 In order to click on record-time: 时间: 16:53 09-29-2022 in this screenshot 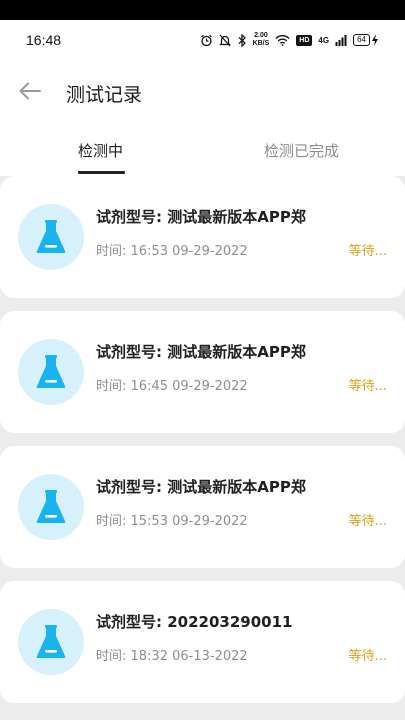, I will do `click(172, 251)`.